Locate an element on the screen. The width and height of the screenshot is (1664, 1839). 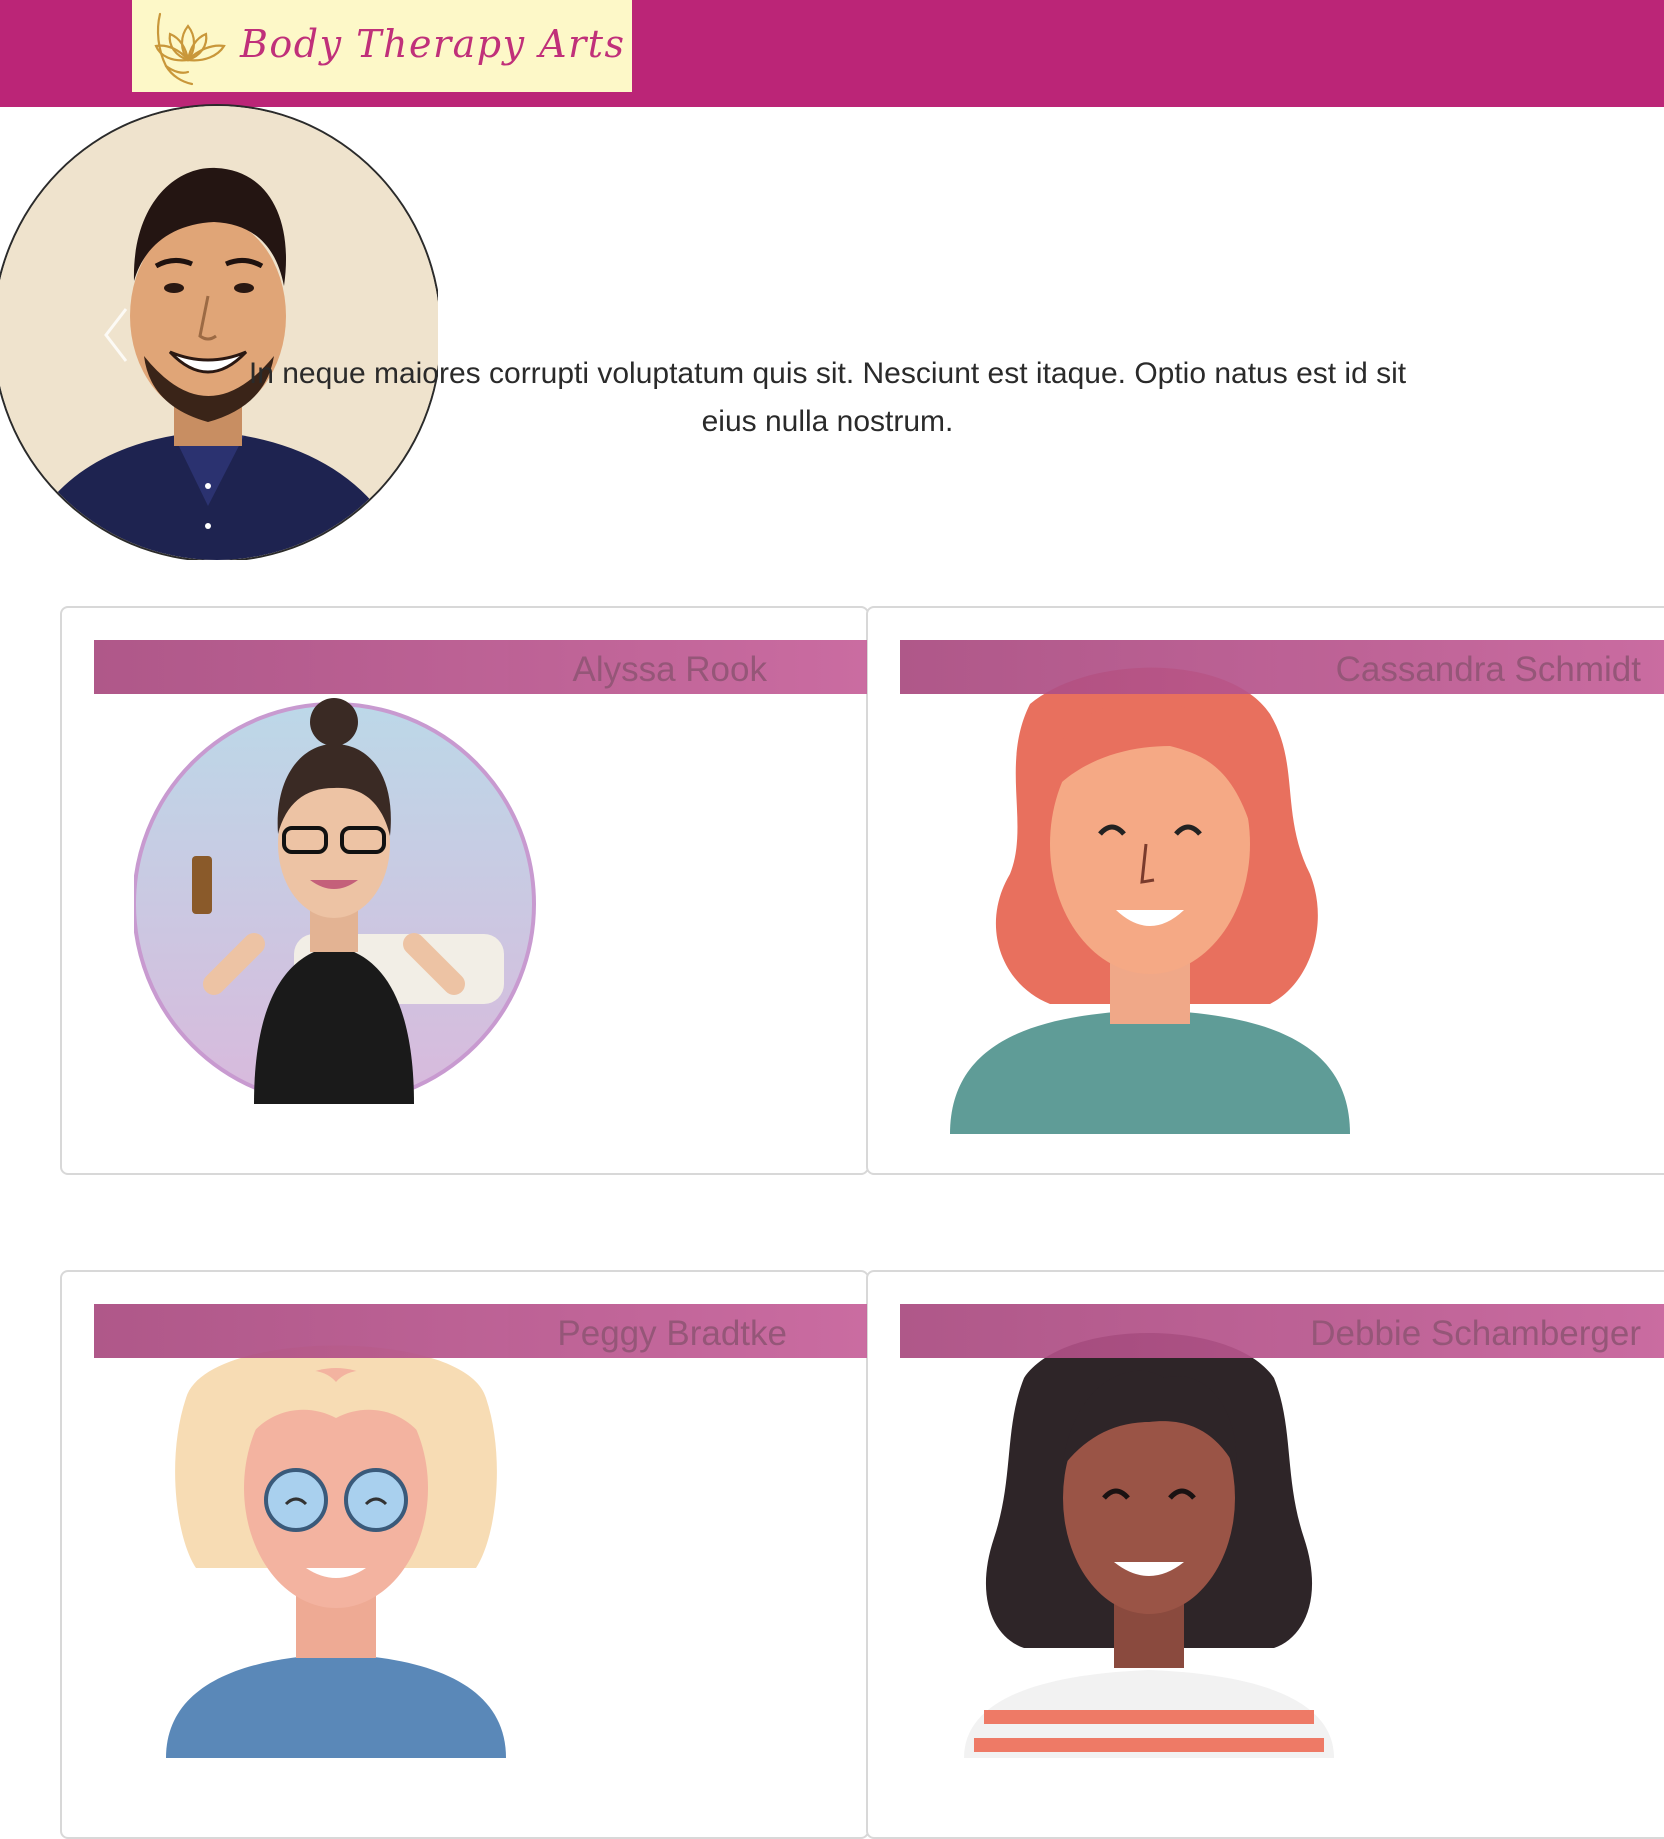
therapist-card: Cassandra Schmidt is located at coordinates (1265, 890).